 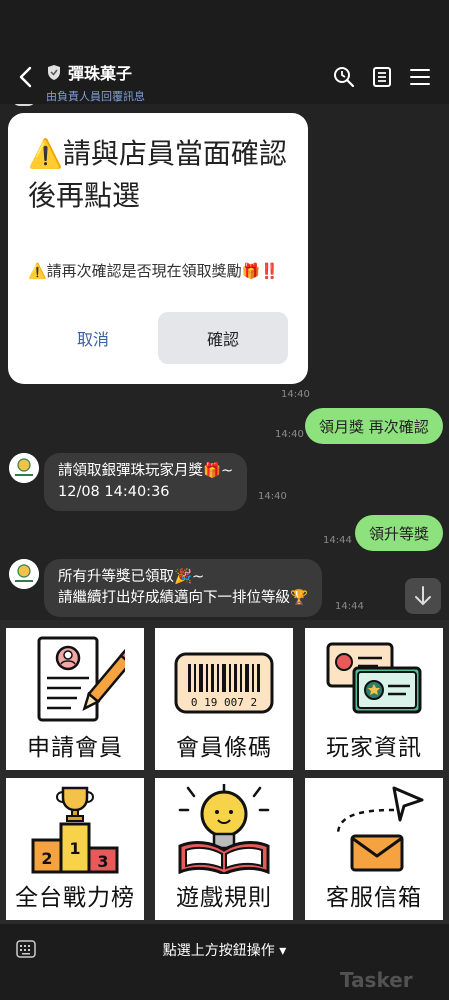 What do you see at coordinates (75, 898) in the screenshot?
I see `tile-label: 全台戰力榜` at bounding box center [75, 898].